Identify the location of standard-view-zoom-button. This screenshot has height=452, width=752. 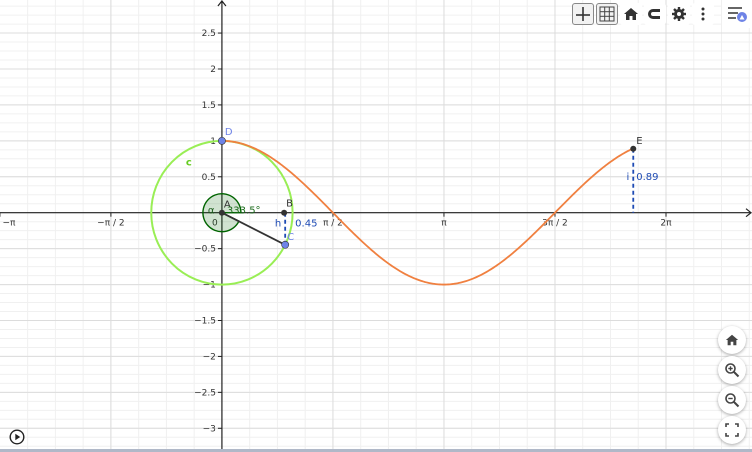
(732, 340).